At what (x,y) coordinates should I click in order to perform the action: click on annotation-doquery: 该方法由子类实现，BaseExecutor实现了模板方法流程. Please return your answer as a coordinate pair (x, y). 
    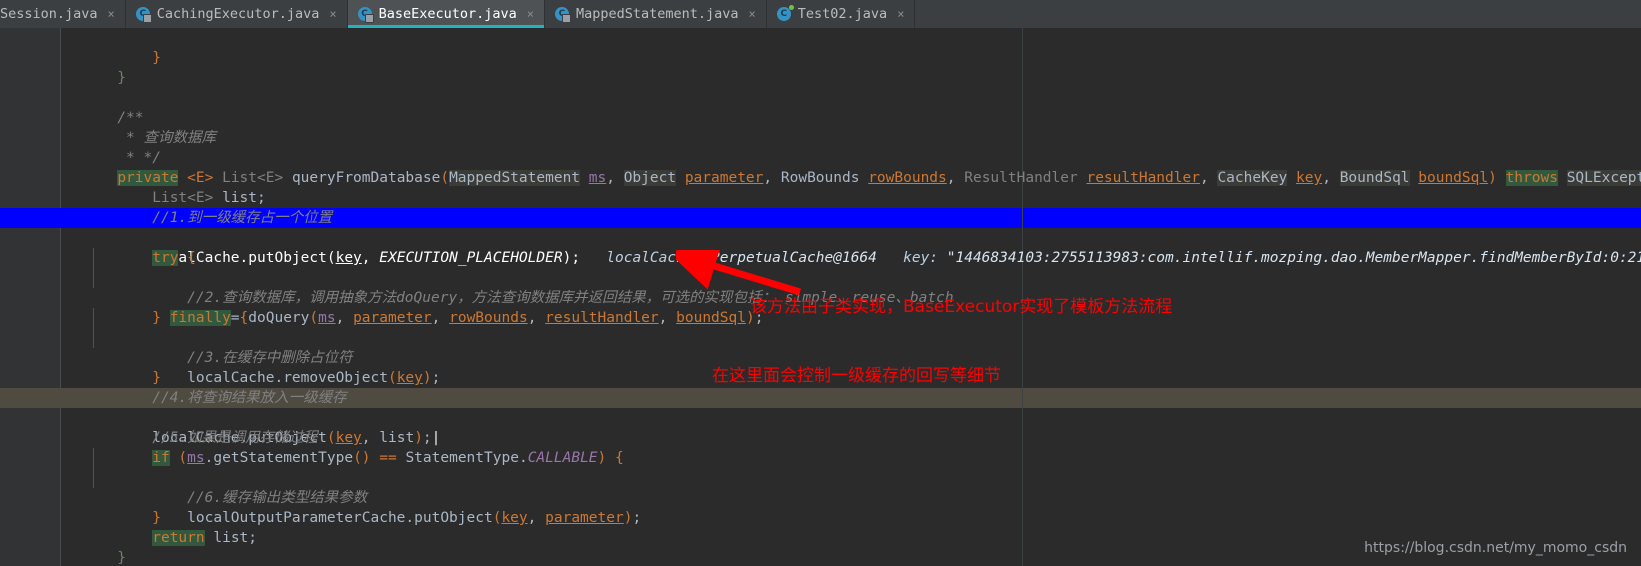
    Looking at the image, I should click on (961, 307).